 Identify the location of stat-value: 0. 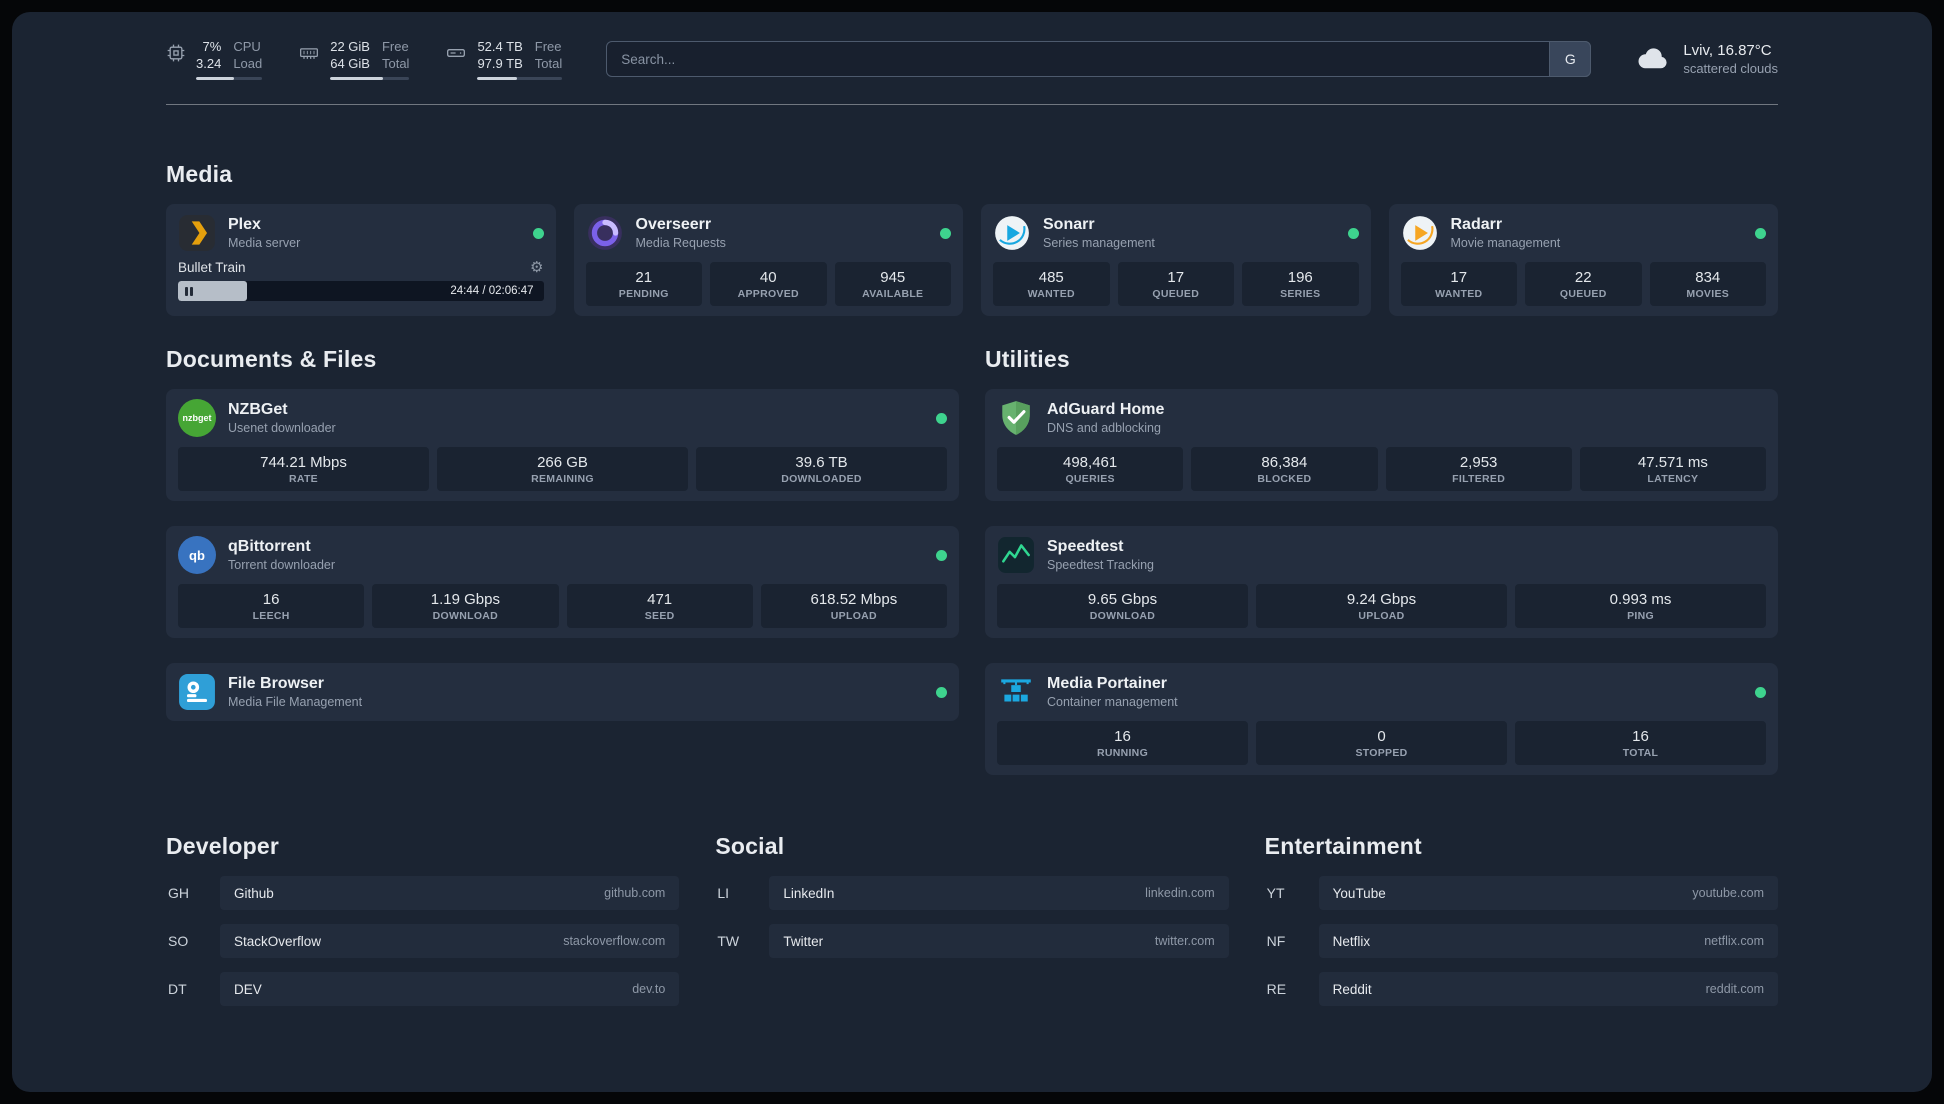
(1381, 736).